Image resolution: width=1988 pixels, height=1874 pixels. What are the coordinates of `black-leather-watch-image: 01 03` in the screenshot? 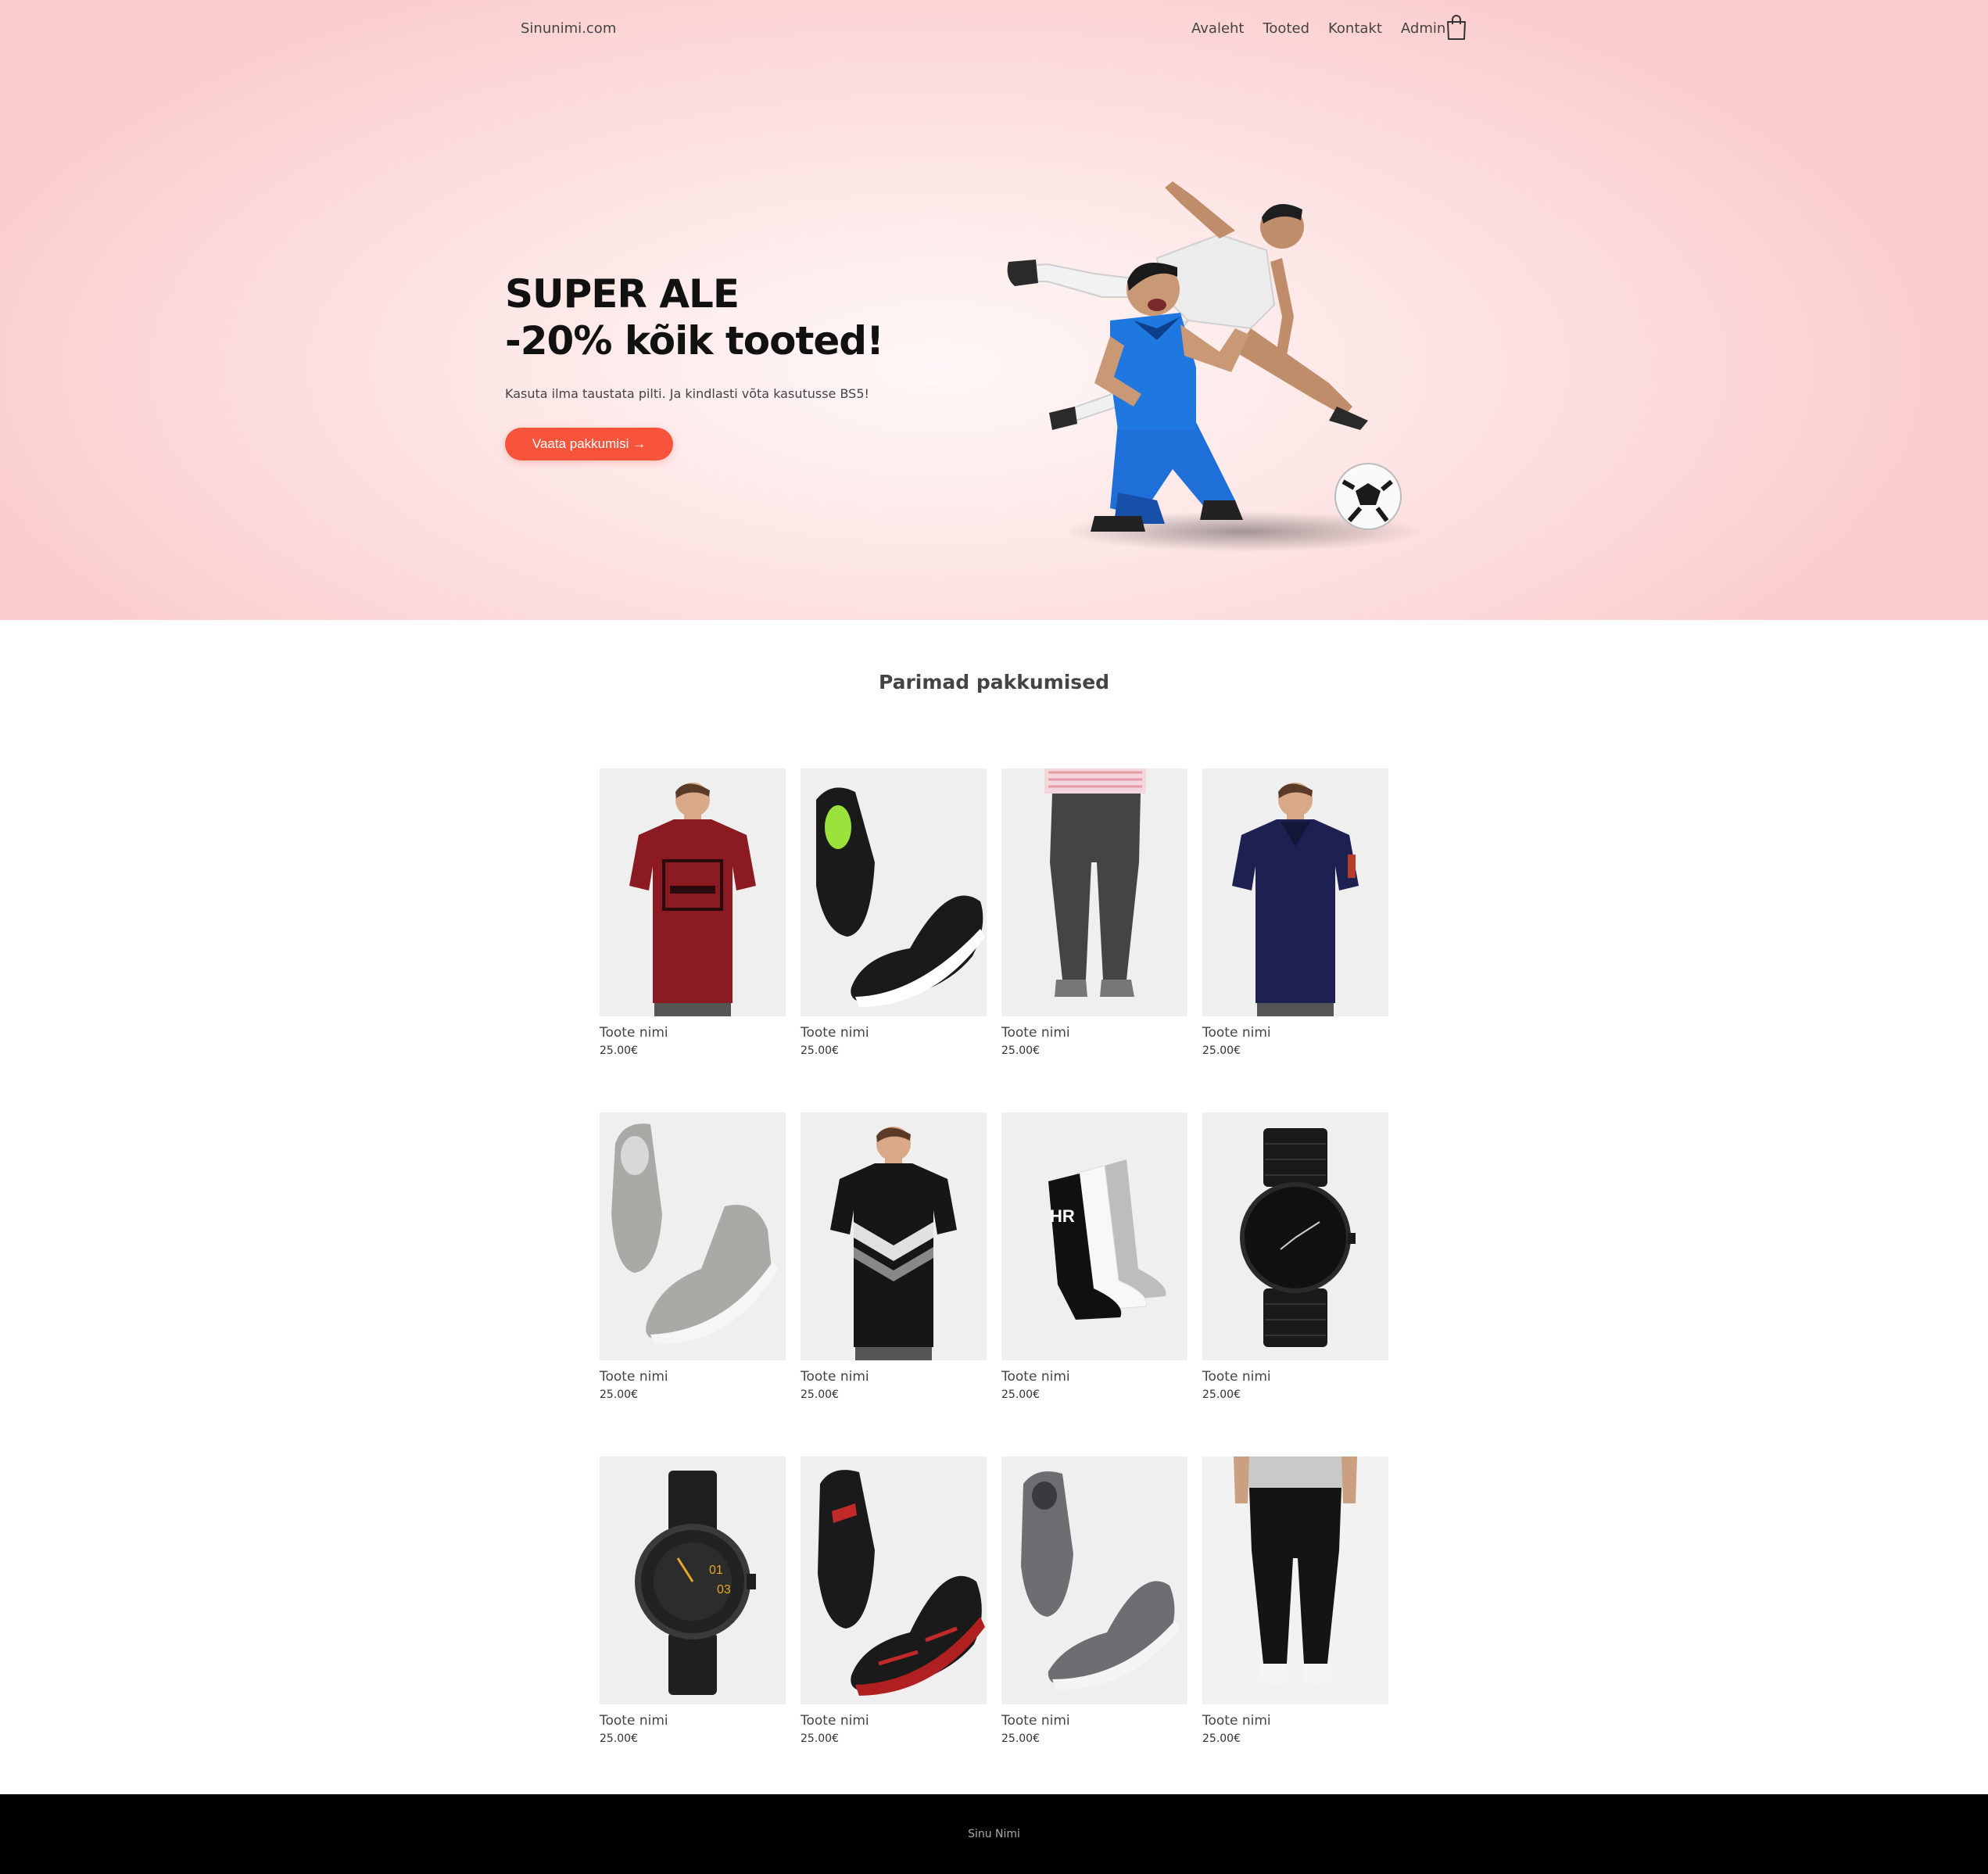 It's located at (693, 1581).